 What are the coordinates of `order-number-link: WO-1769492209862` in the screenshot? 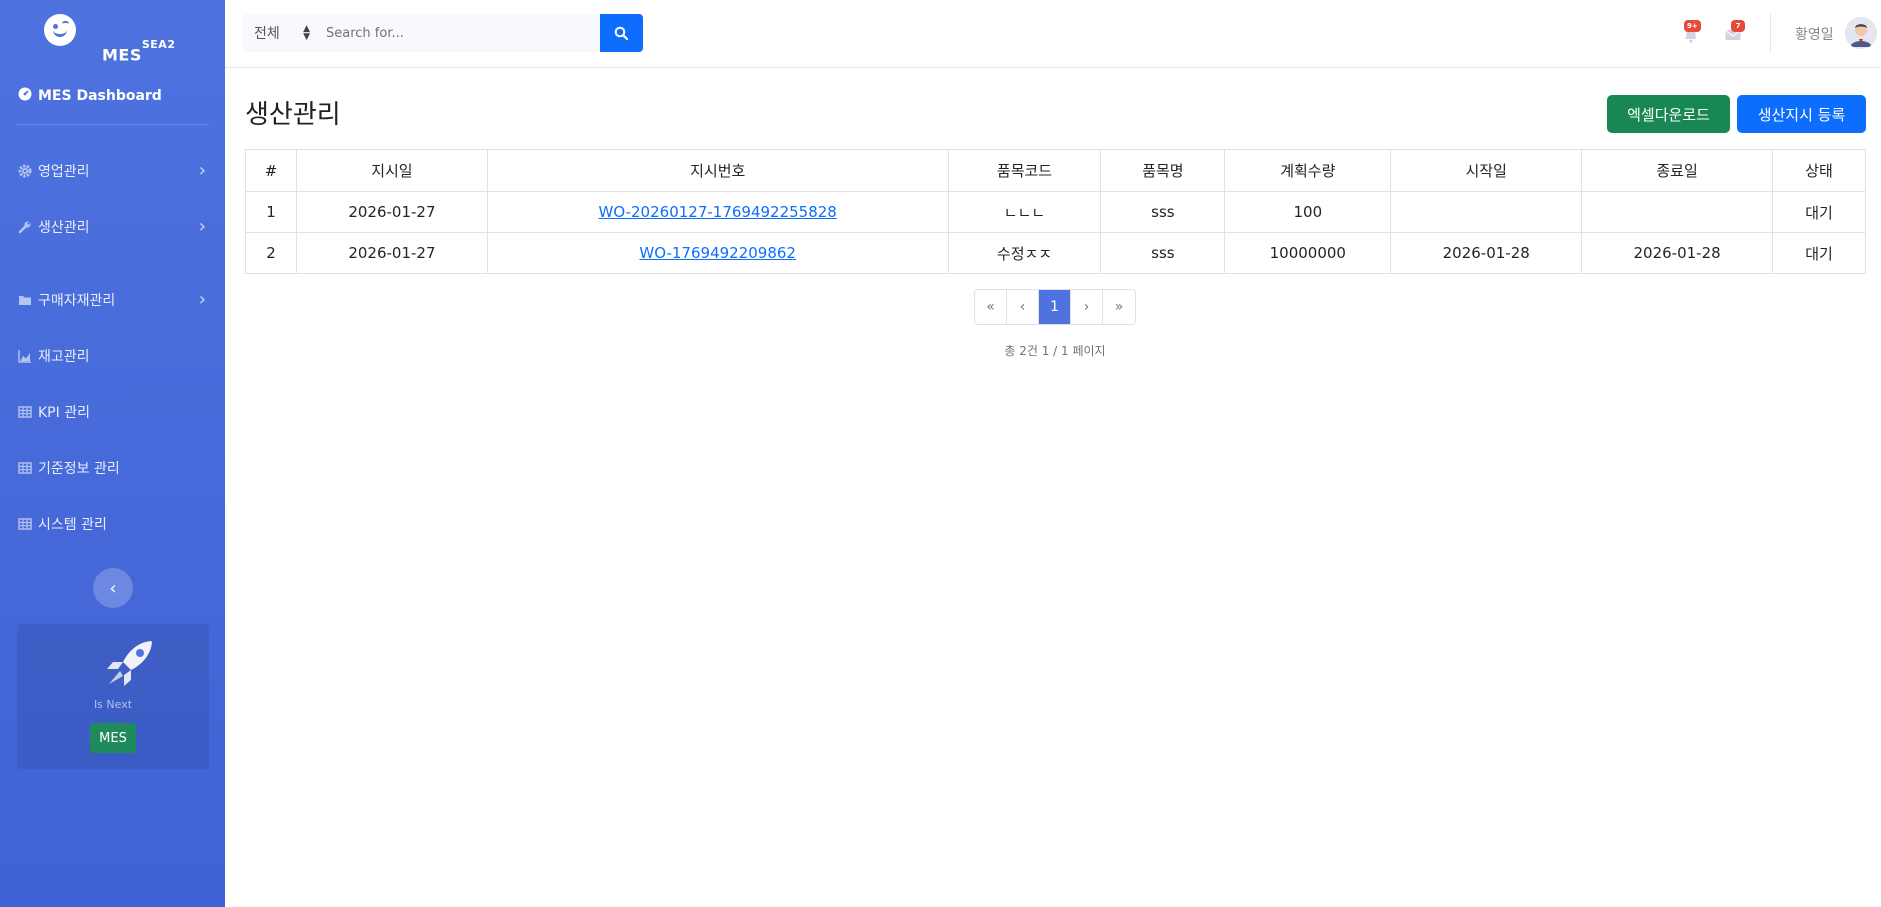 It's located at (717, 253).